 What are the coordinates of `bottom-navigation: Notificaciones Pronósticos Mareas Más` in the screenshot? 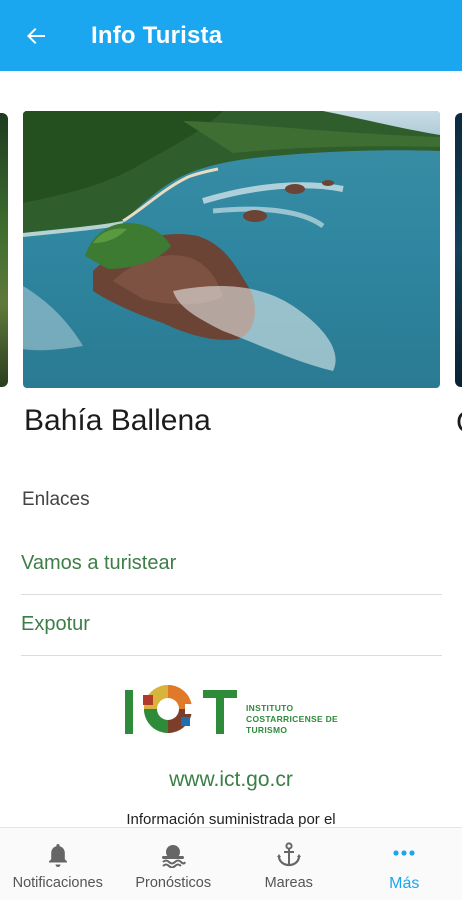 It's located at (231, 863).